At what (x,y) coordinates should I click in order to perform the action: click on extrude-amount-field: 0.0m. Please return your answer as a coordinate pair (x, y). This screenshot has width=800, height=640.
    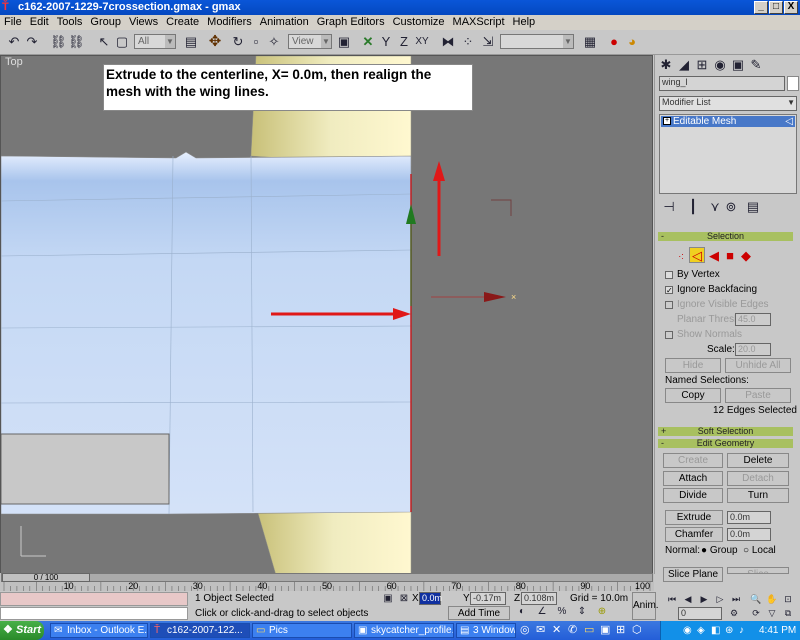
    Looking at the image, I should click on (749, 517).